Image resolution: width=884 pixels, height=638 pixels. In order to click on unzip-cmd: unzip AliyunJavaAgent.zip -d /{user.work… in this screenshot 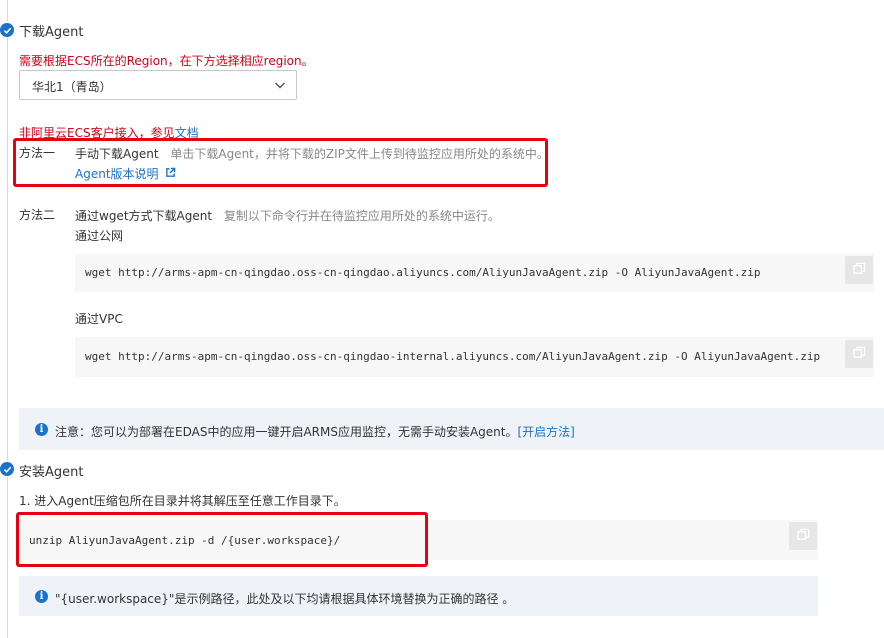, I will do `click(184, 540)`.